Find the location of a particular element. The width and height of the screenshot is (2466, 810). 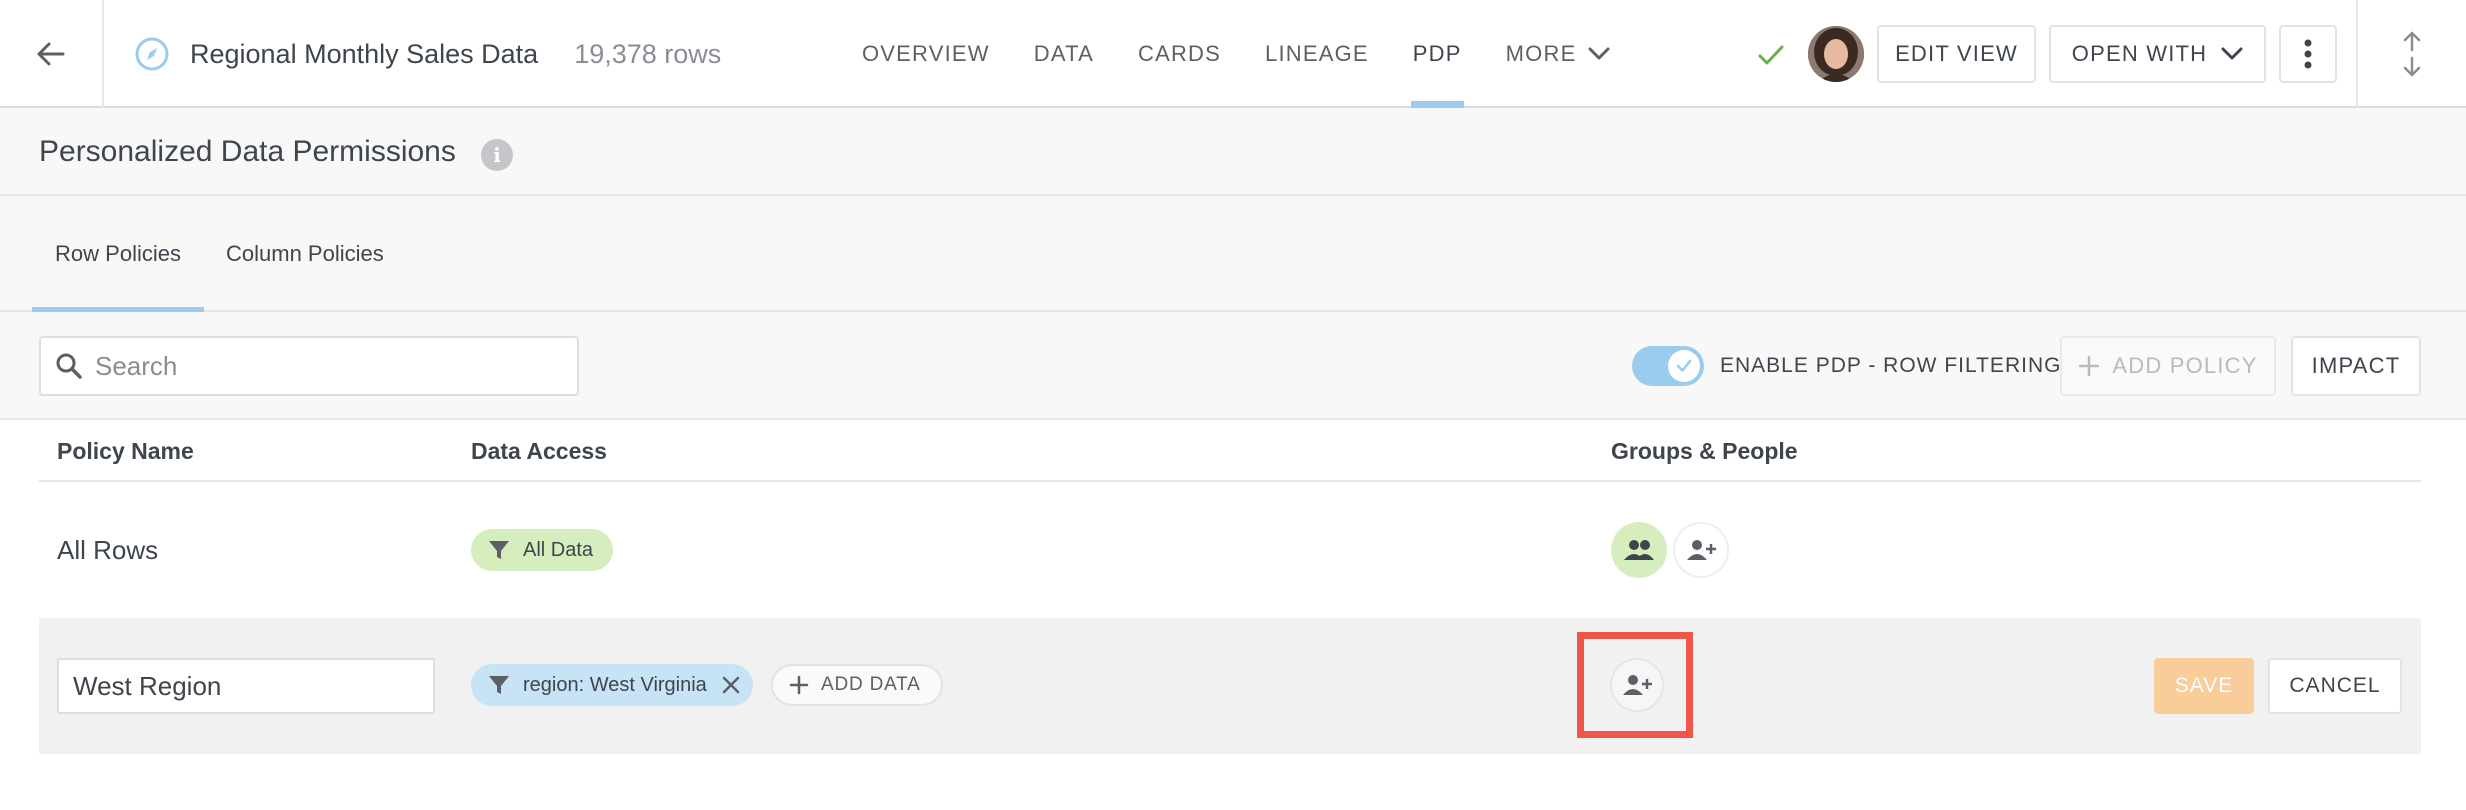

vertical-arrows-icon is located at coordinates (2412, 54).